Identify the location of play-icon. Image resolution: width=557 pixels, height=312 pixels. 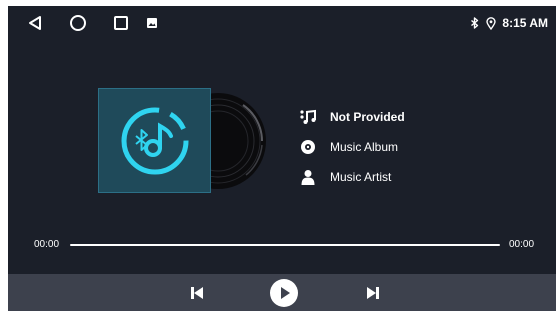
(284, 293).